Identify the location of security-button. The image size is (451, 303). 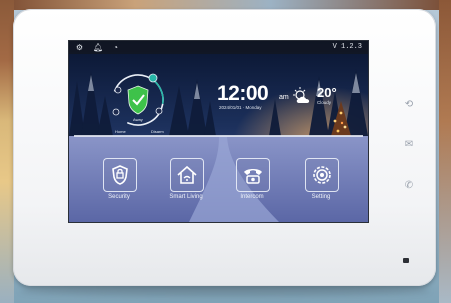
(120, 175).